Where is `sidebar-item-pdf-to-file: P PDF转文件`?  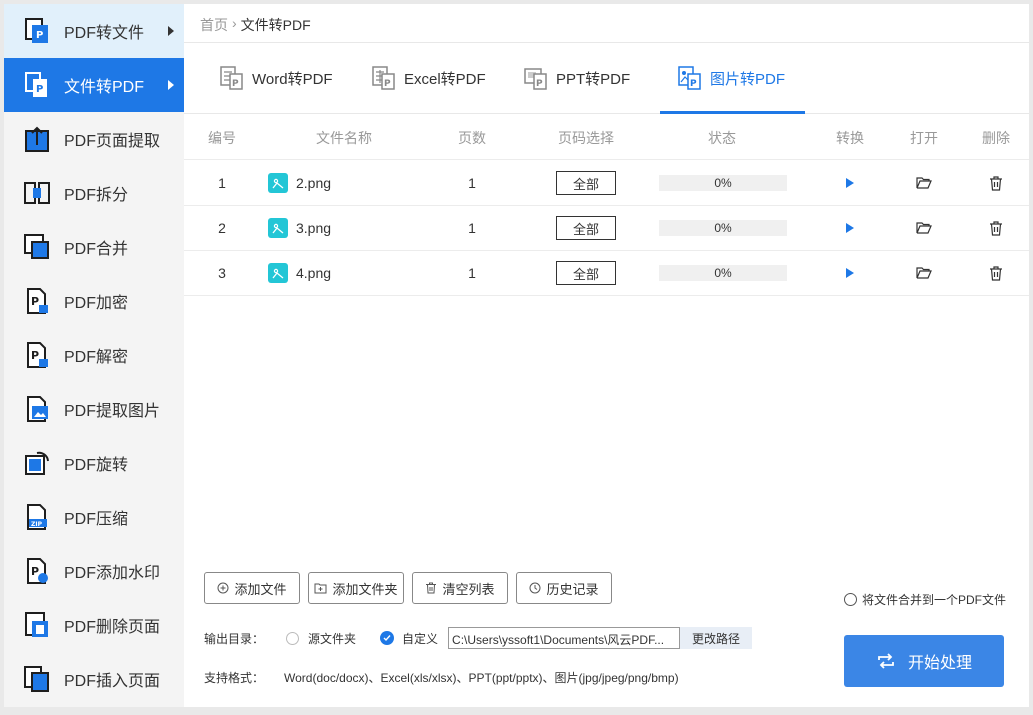 sidebar-item-pdf-to-file: P PDF转文件 is located at coordinates (94, 31).